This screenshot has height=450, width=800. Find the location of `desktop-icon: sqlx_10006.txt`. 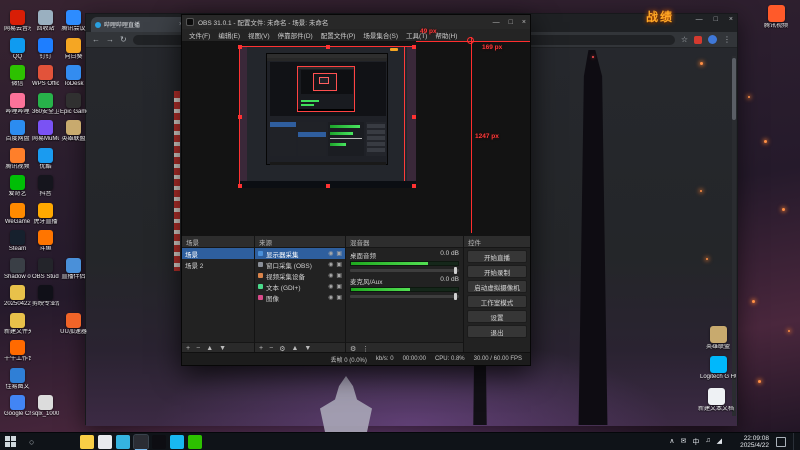

desktop-icon: sqlx_10006.txt is located at coordinates (45, 406).